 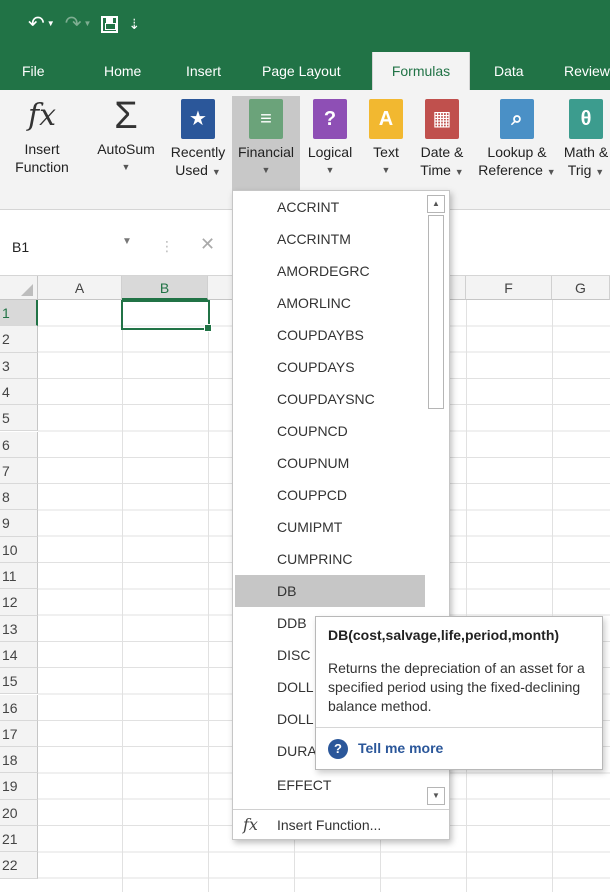 What do you see at coordinates (207, 244) in the screenshot?
I see `cancel-icon: ✕` at bounding box center [207, 244].